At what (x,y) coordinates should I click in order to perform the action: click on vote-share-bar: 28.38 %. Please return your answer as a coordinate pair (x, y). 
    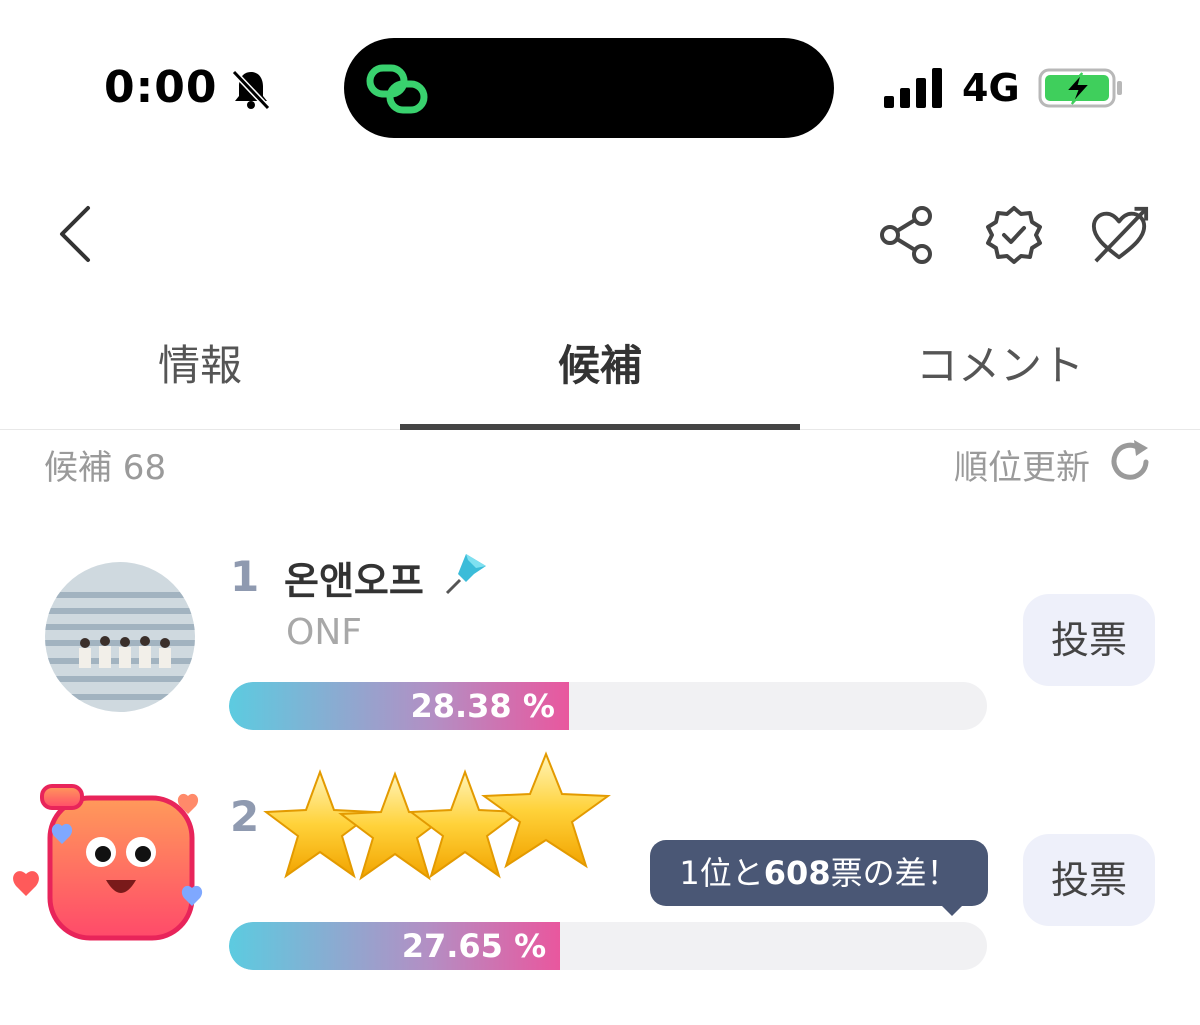
    Looking at the image, I should click on (608, 706).